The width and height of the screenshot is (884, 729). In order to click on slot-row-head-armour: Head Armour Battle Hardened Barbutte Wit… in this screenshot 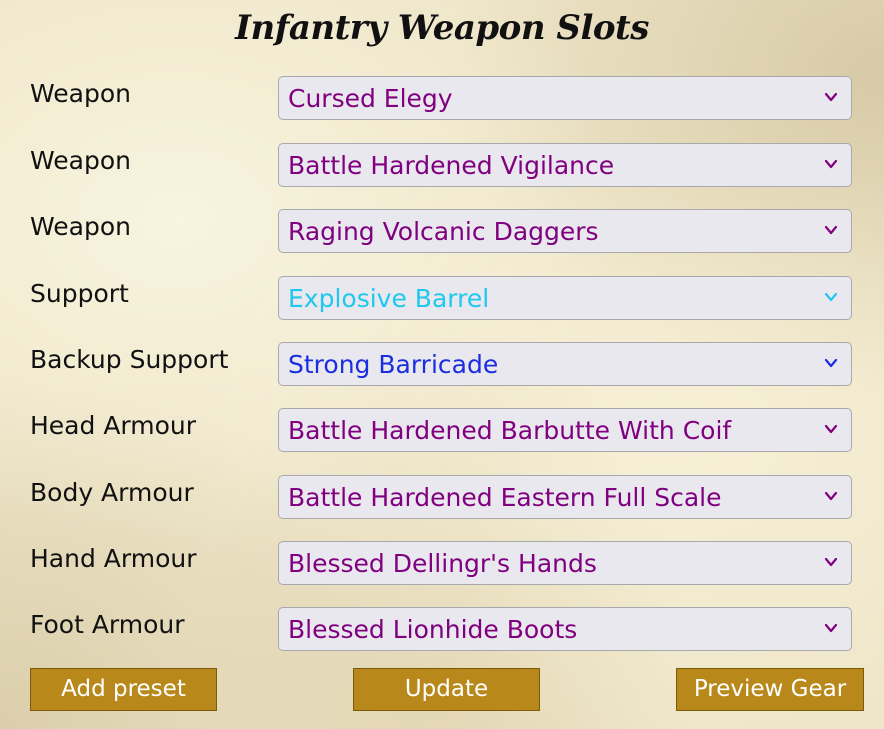, I will do `click(442, 431)`.